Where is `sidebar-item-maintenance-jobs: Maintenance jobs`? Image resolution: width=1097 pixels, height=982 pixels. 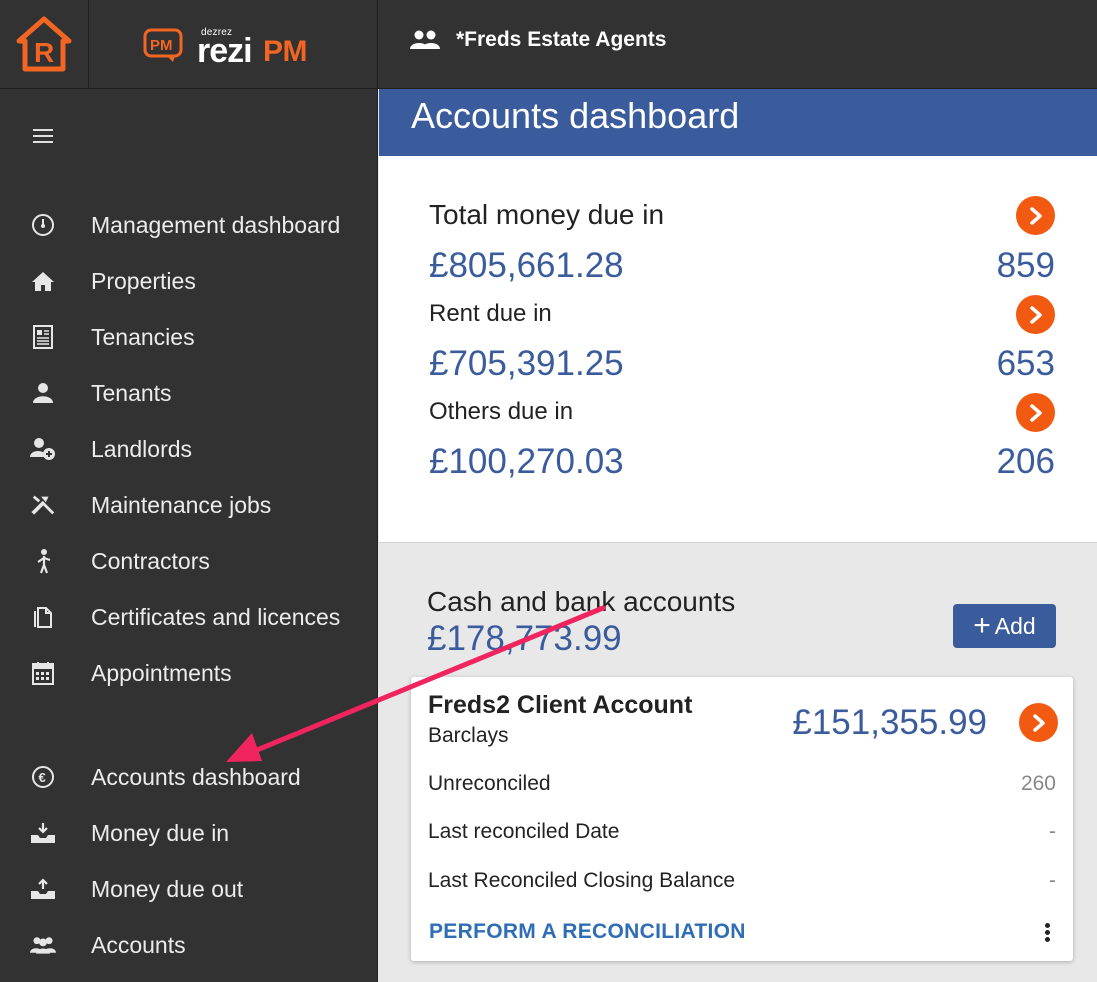 sidebar-item-maintenance-jobs: Maintenance jobs is located at coordinates (189, 505).